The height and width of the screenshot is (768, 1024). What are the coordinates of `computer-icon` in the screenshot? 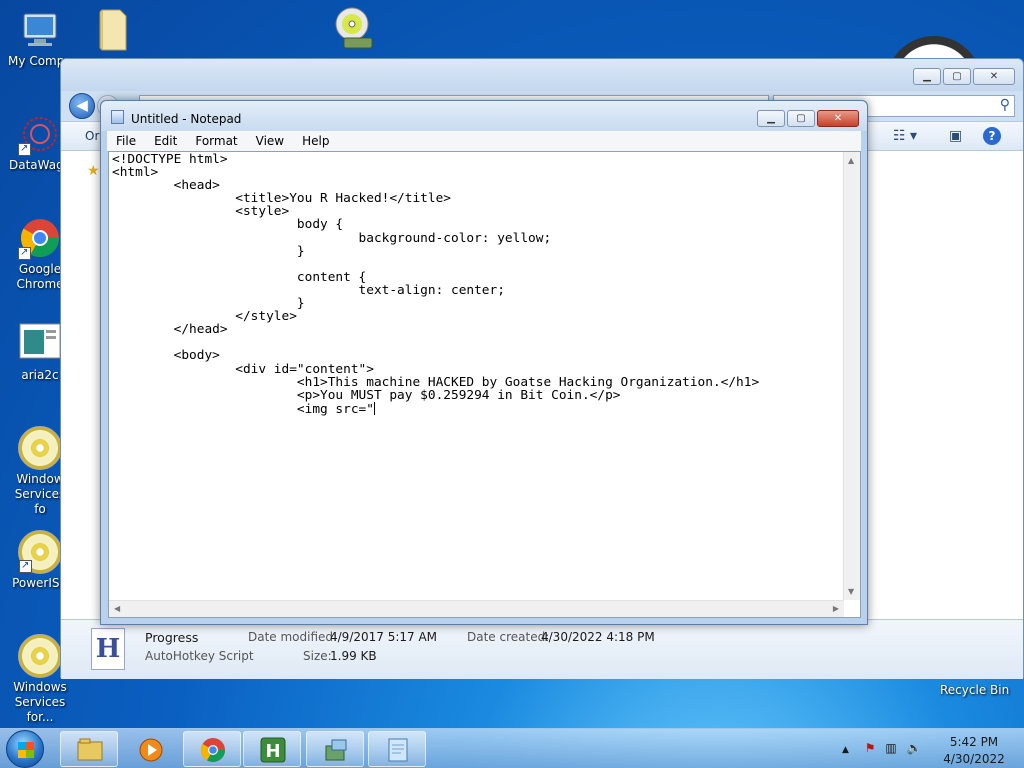 It's located at (40, 30).